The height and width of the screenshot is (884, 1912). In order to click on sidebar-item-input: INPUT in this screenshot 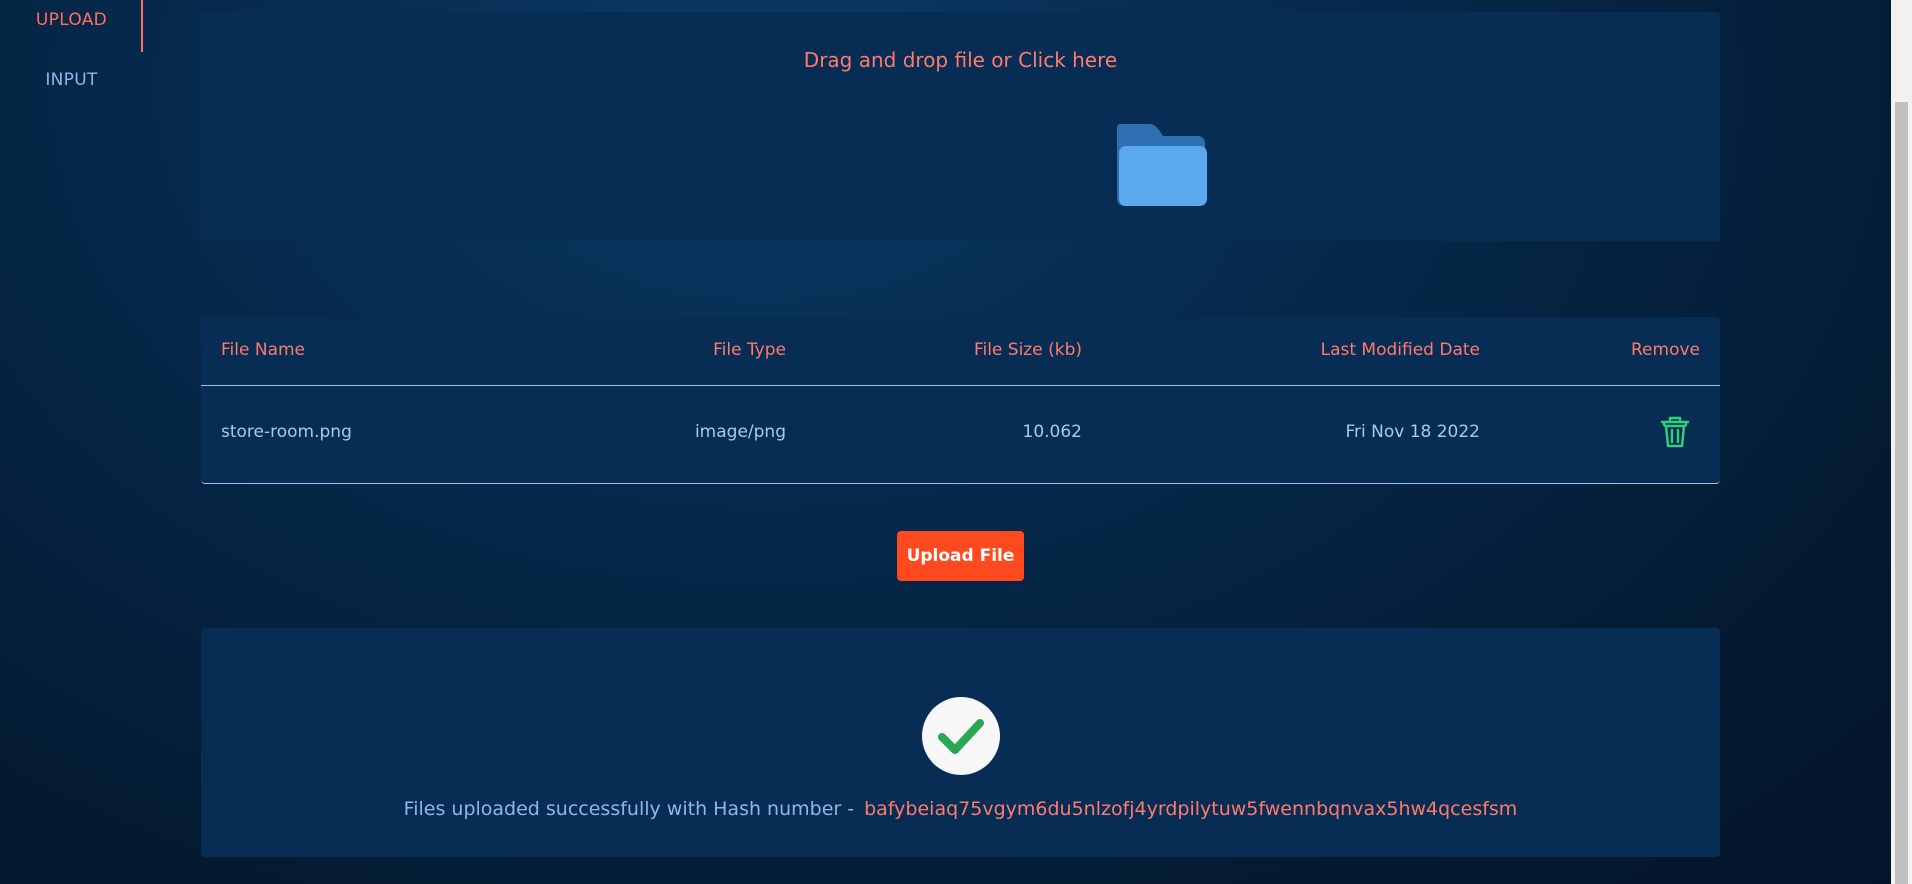, I will do `click(71, 80)`.